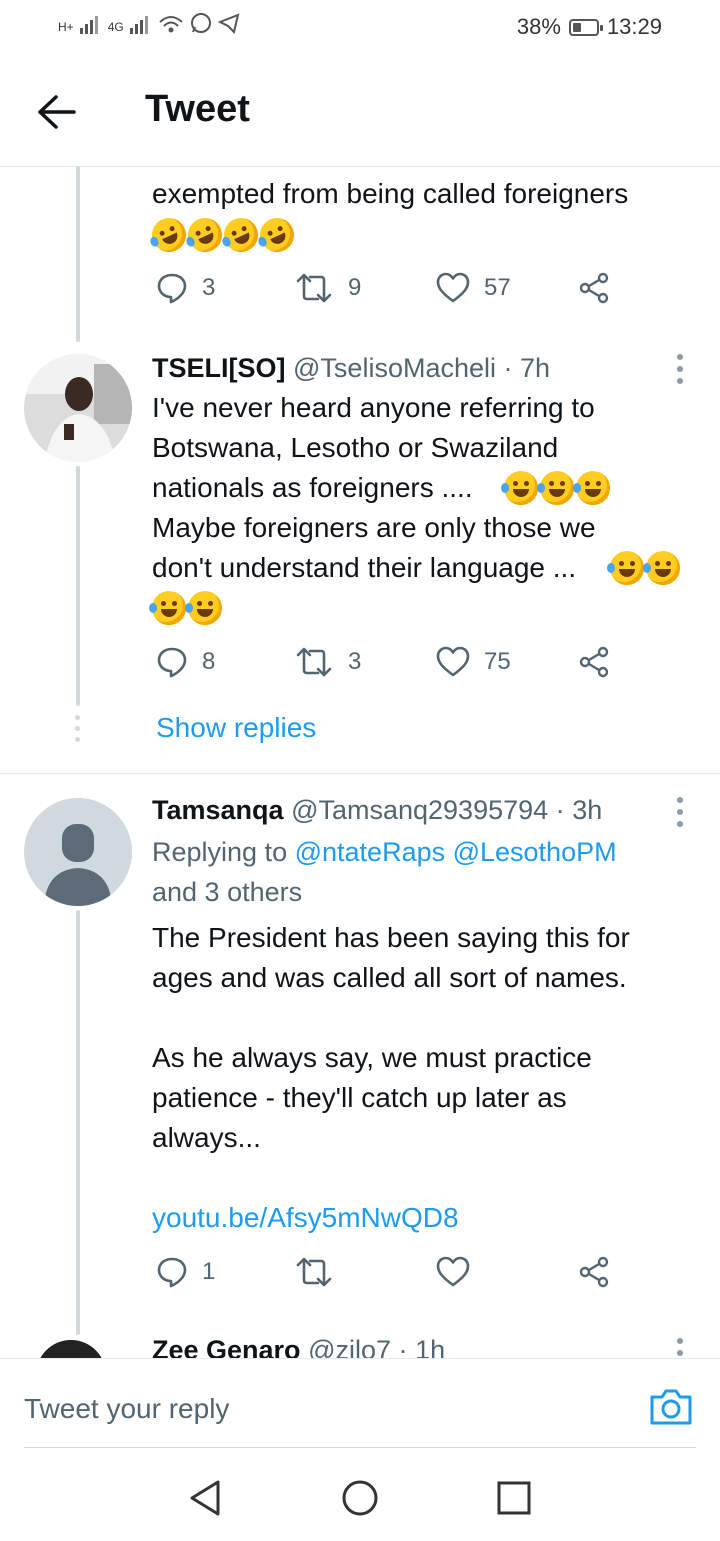  Describe the element at coordinates (236, 728) in the screenshot. I see `show-replies-link: Show replies` at that location.